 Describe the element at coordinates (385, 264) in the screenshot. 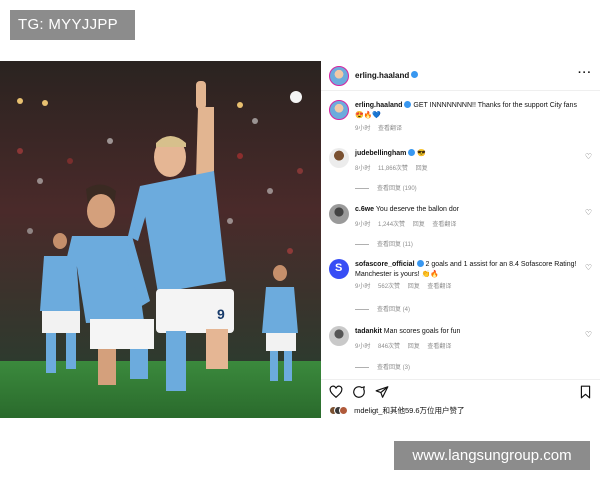

I see `comment-username: sofascore_official` at that location.